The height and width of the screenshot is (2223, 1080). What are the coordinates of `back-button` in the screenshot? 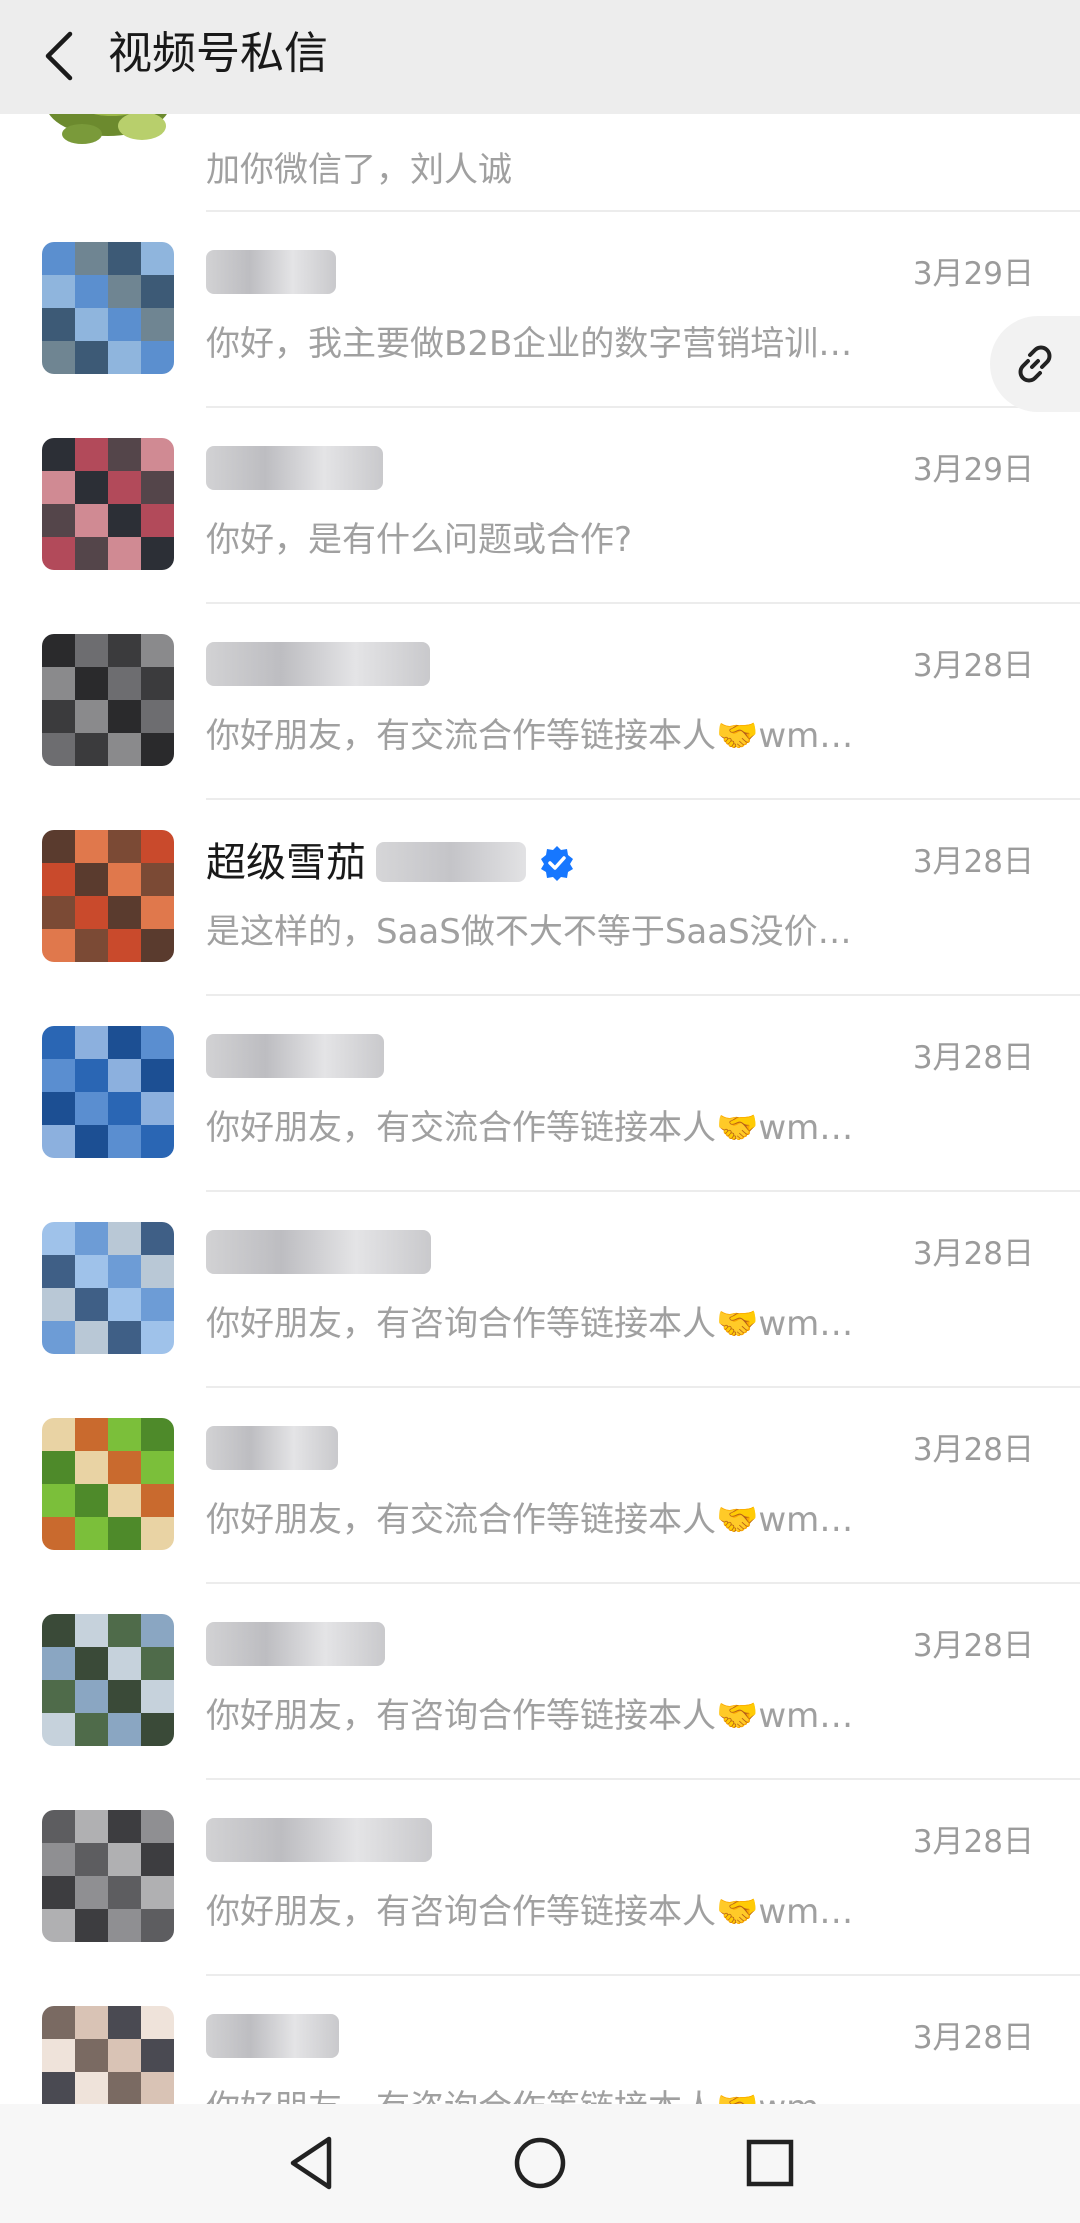 It's located at (60, 56).